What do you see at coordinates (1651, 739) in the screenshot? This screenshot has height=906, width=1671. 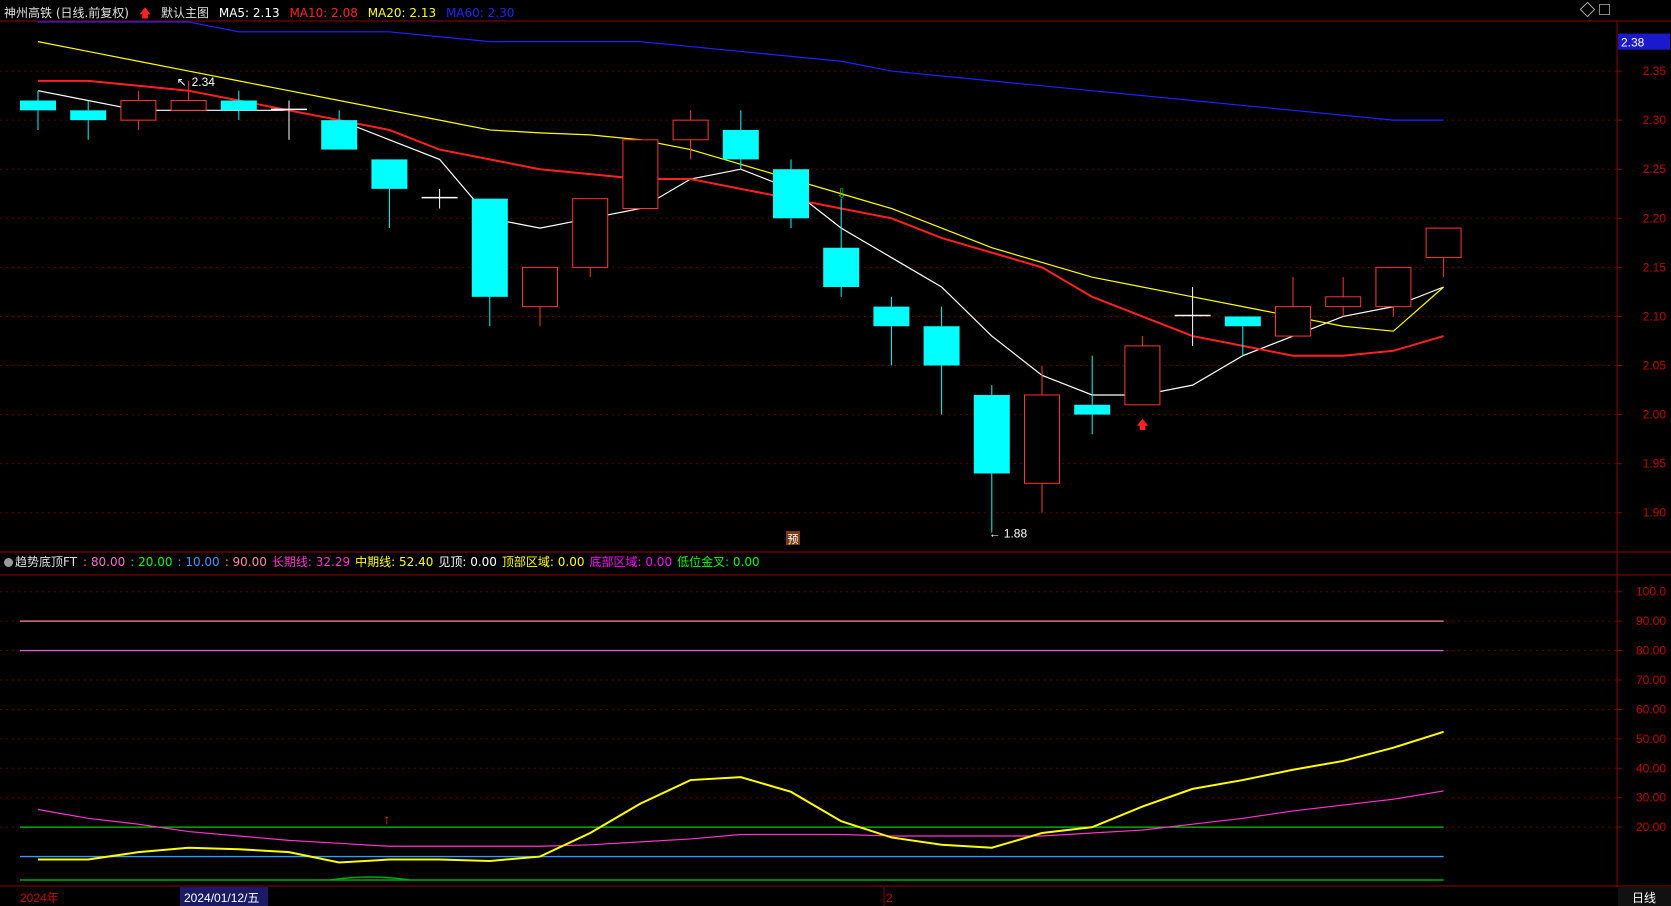 I see `indicator-tick-label: 50.00` at bounding box center [1651, 739].